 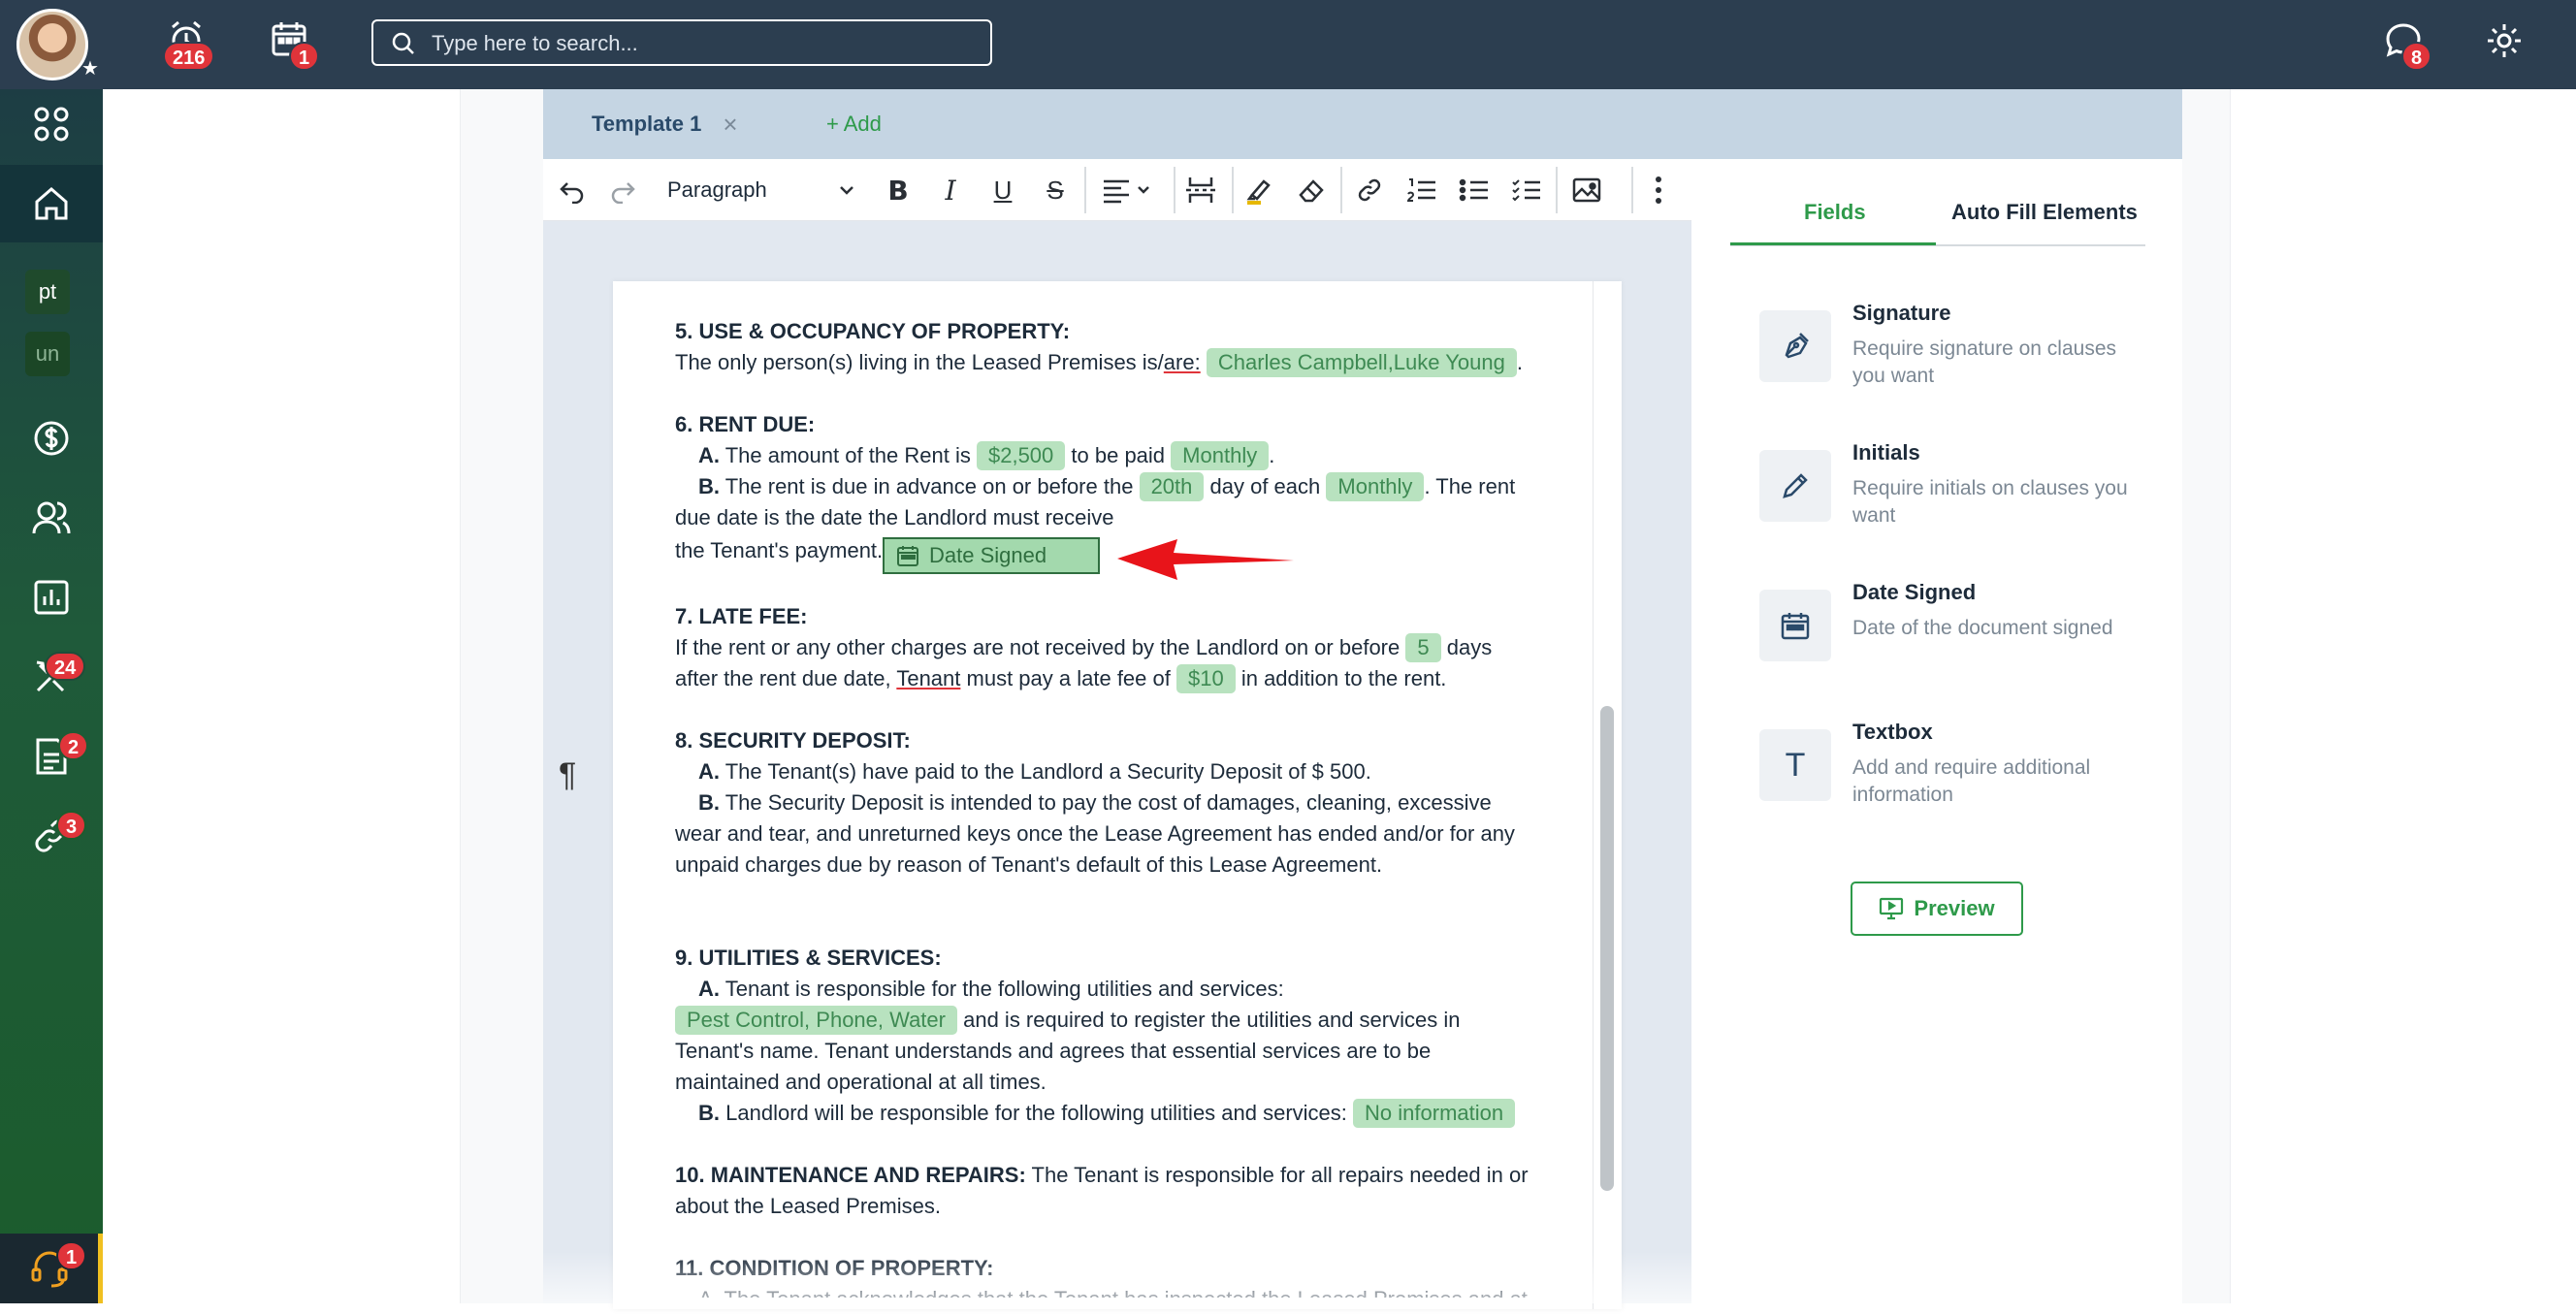 What do you see at coordinates (1607, 949) in the screenshot?
I see `scrollbar-thumb` at bounding box center [1607, 949].